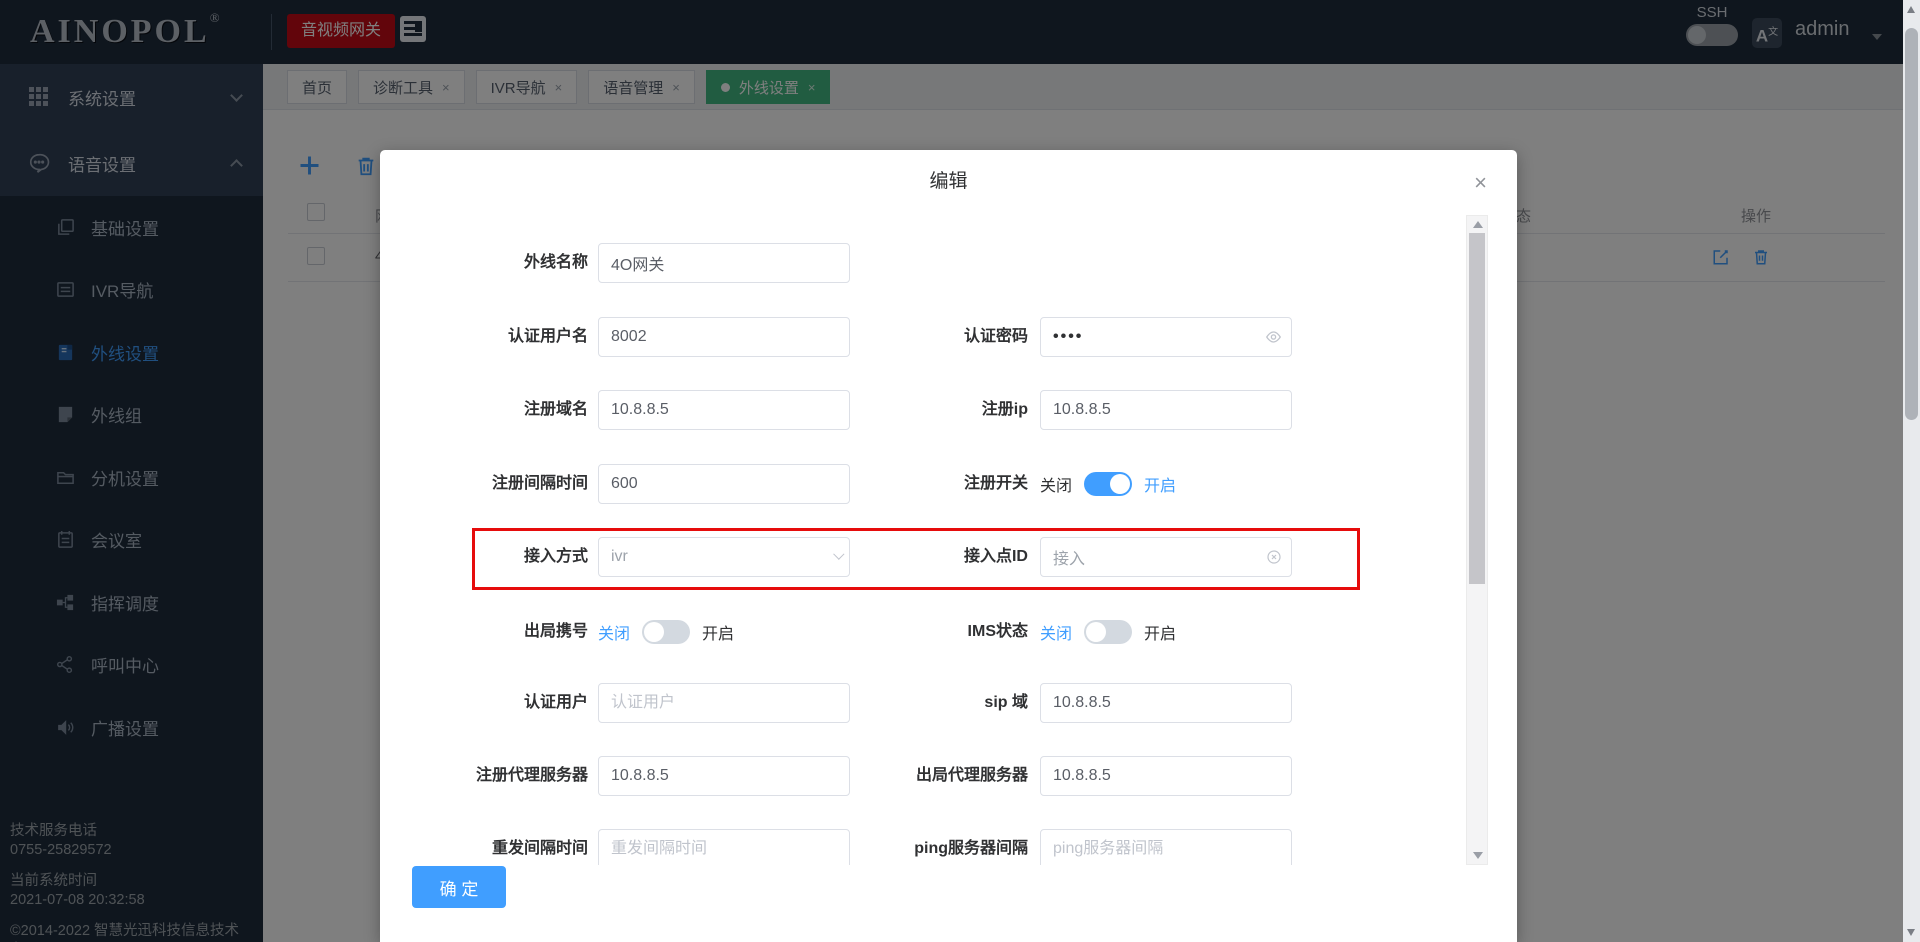 The height and width of the screenshot is (942, 1920). I want to click on scrollbar-down-arrow-icon, so click(1911, 932).